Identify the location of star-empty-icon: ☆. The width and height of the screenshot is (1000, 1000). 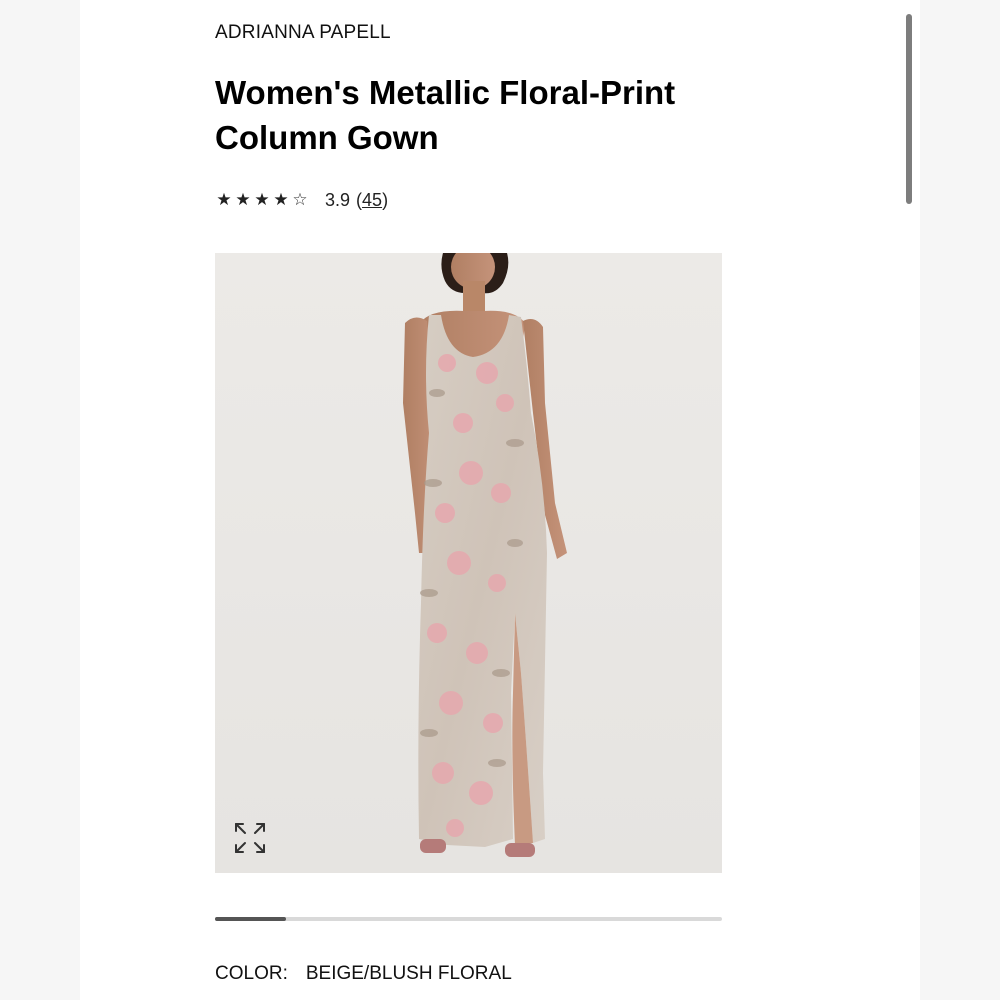
(300, 199).